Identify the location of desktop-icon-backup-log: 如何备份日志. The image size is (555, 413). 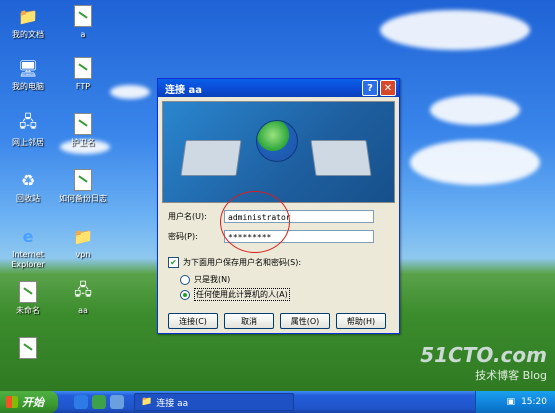
(83, 186).